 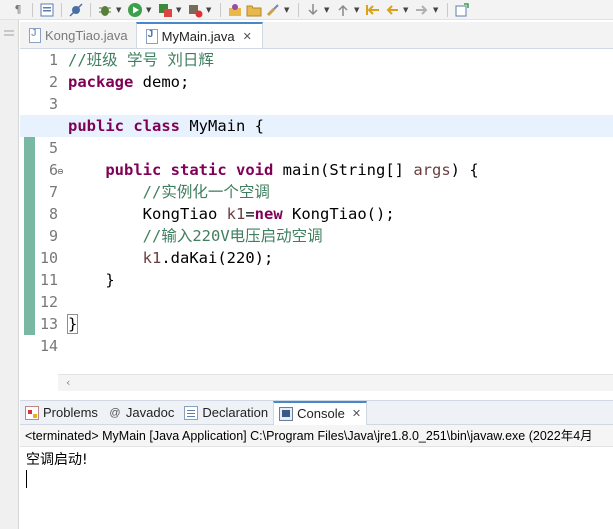 I want to click on code-line-11: }, so click(x=340, y=280).